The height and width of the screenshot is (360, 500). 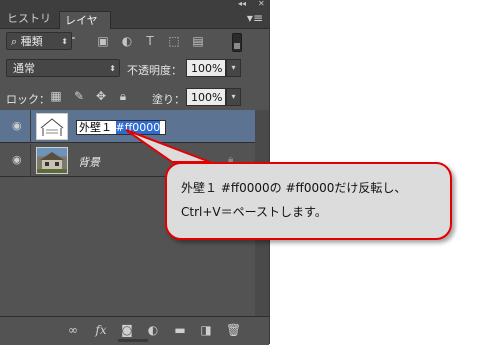 What do you see at coordinates (101, 330) in the screenshot?
I see `layer-style-icon: fx` at bounding box center [101, 330].